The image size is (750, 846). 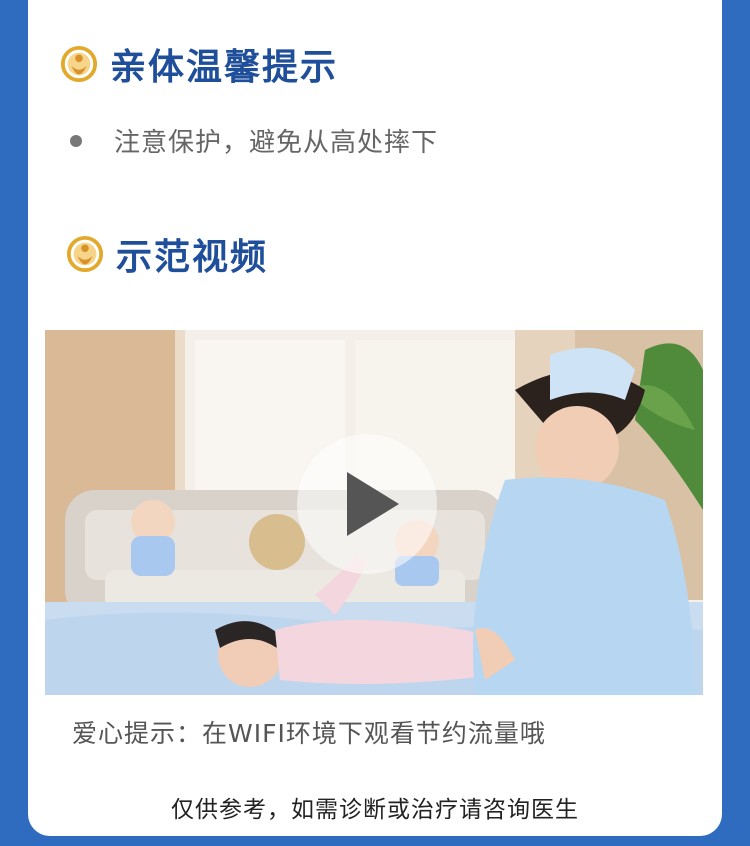 I want to click on play-button, so click(x=367, y=504).